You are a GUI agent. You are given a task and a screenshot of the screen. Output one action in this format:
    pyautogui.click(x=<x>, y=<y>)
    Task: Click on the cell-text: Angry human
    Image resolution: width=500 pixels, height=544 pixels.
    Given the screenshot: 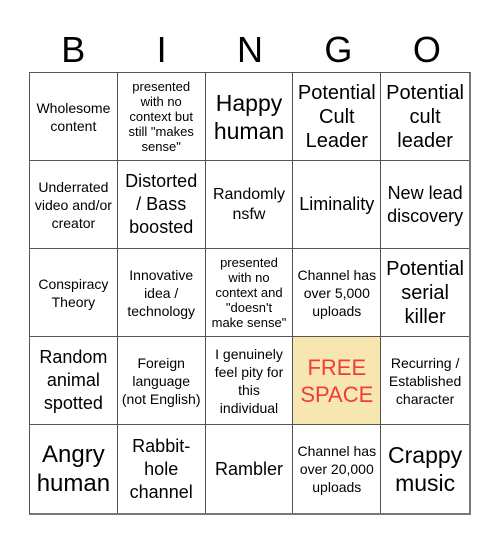 What is the action you would take?
    pyautogui.click(x=73, y=469)
    